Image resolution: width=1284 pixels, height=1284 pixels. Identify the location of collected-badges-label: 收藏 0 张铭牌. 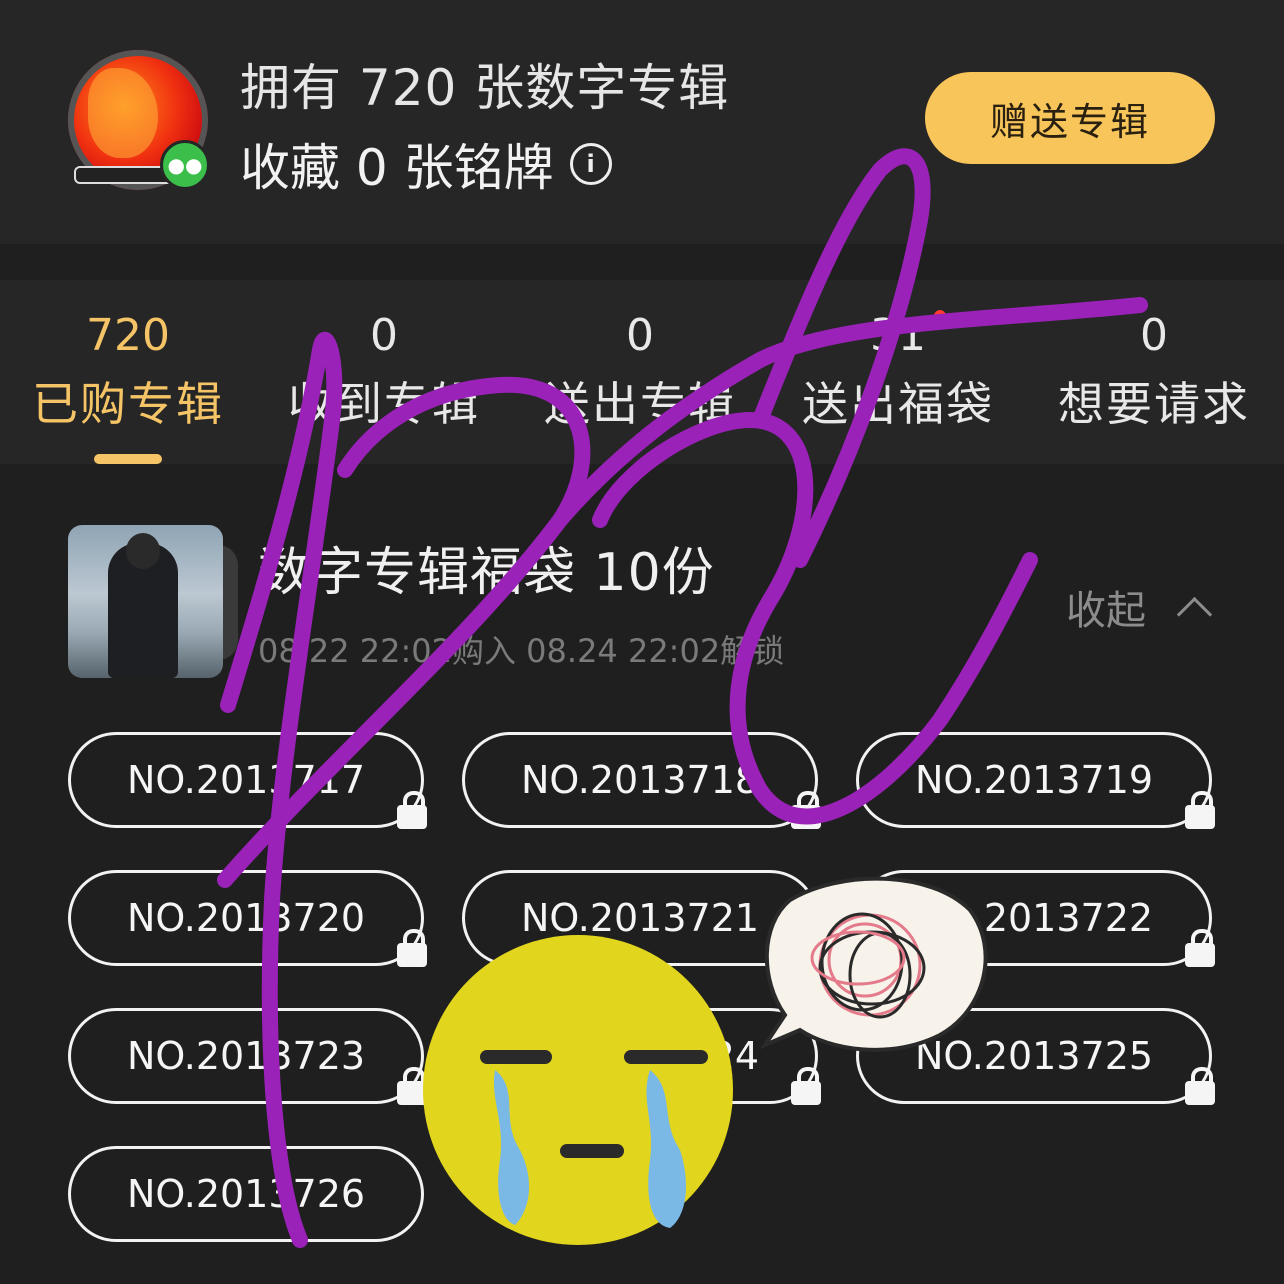
(397, 168).